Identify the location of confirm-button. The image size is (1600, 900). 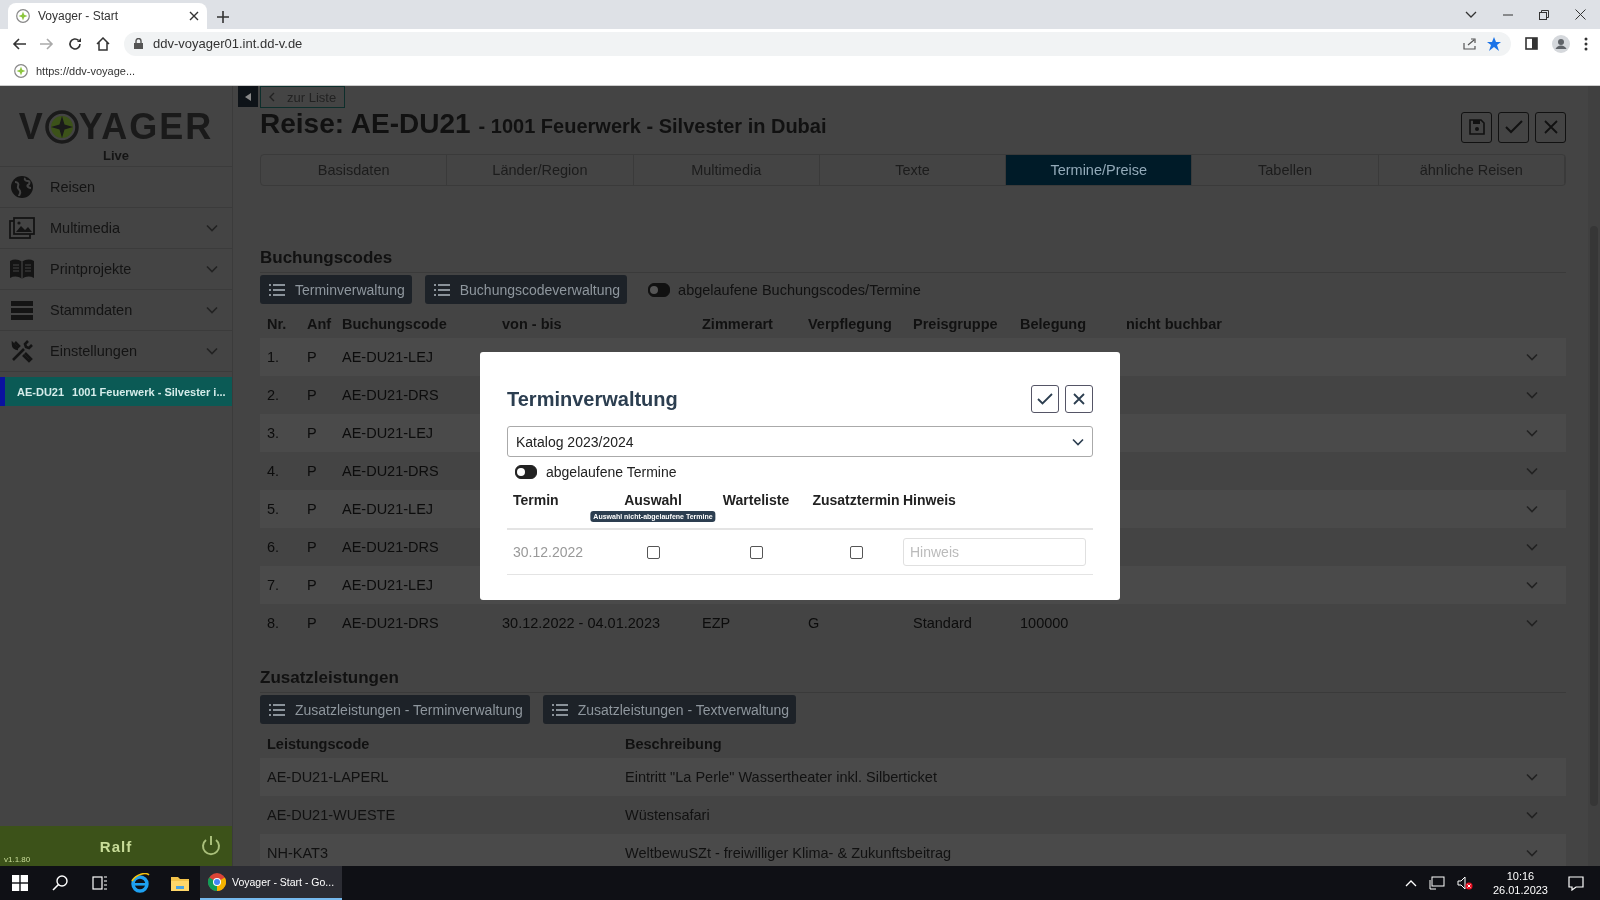
(1045, 399).